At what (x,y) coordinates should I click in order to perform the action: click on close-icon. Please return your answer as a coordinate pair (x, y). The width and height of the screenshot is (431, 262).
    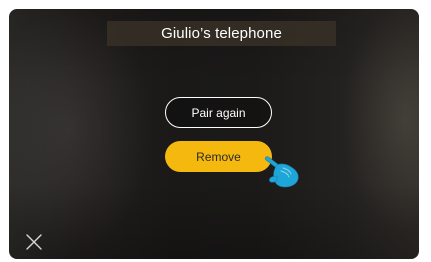
    Looking at the image, I should click on (34, 242).